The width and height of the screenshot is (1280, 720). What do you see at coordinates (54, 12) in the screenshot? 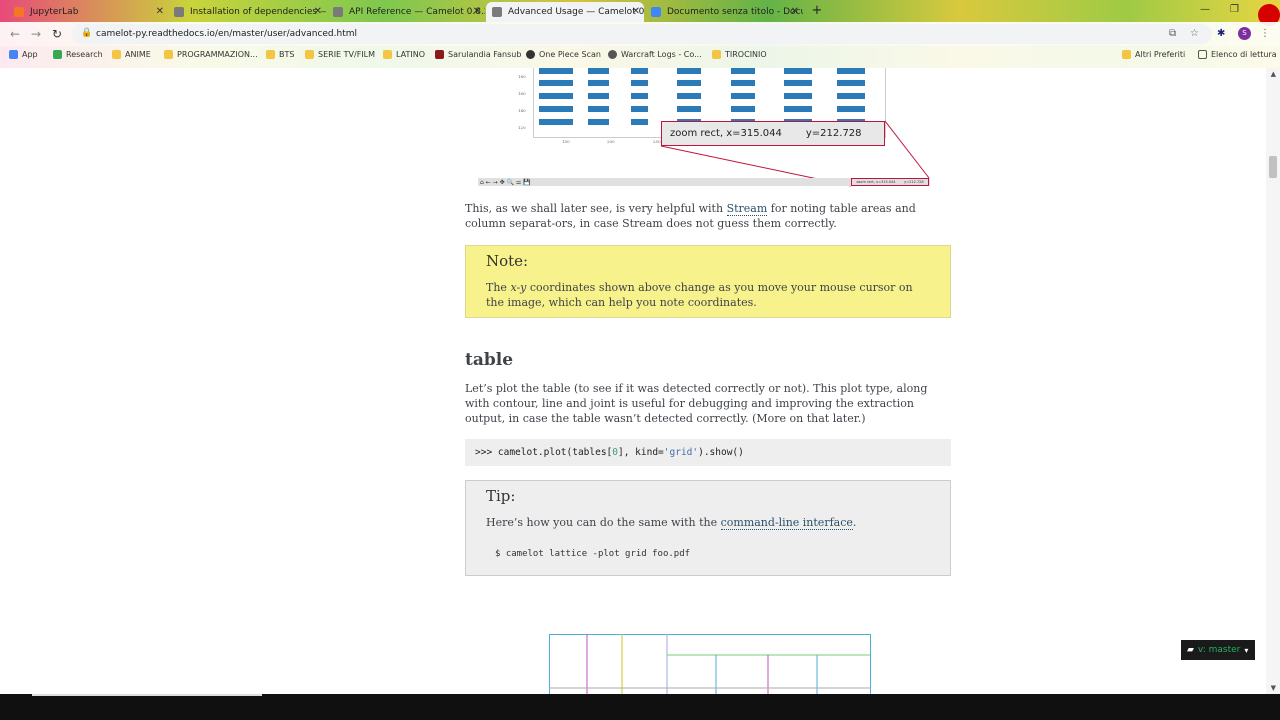
I see `tab-label: JupyterLab` at bounding box center [54, 12].